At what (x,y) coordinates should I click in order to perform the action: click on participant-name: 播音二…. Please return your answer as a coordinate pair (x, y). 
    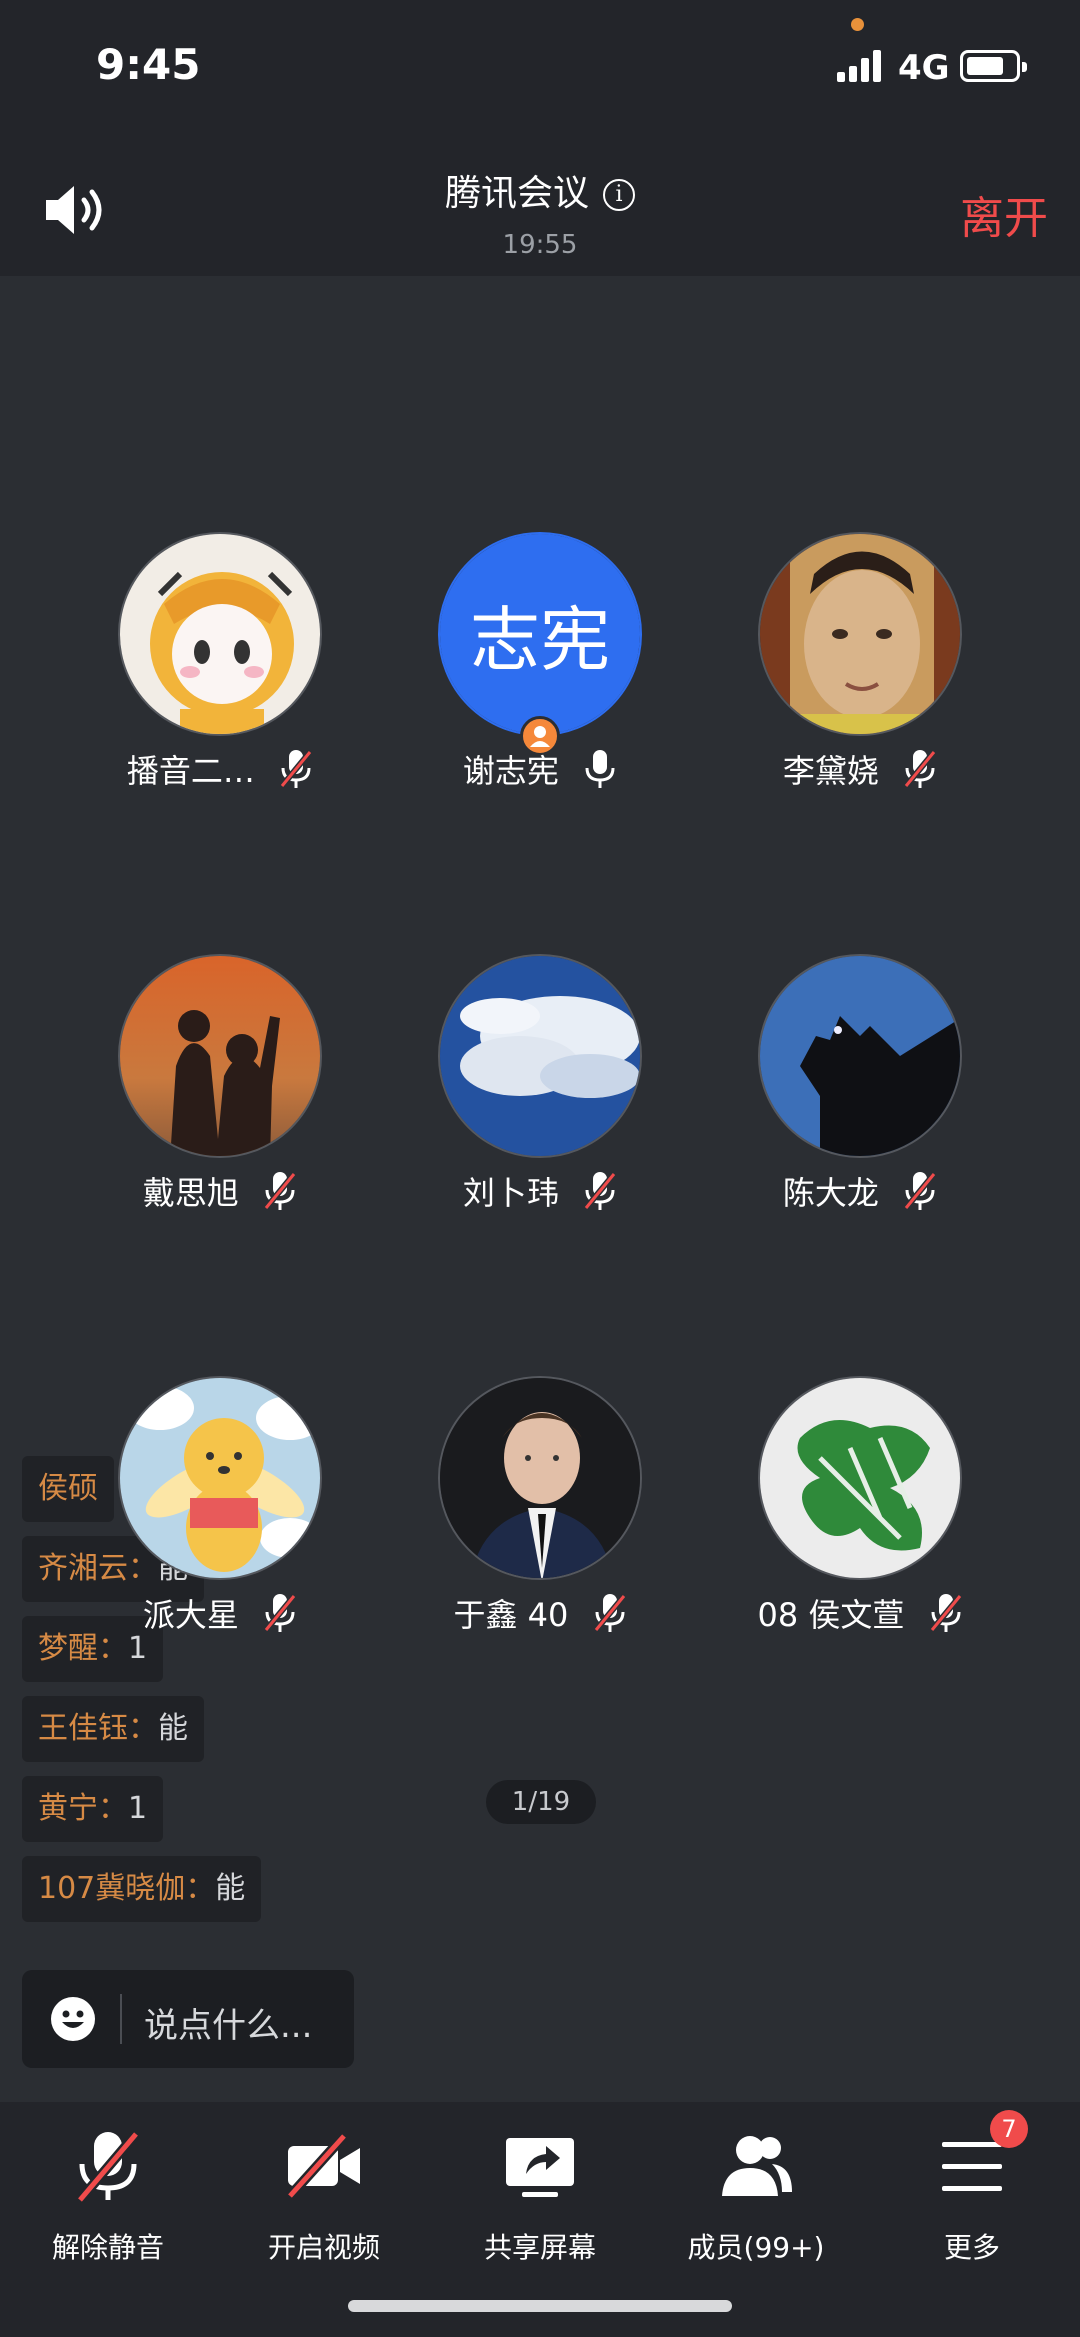
    Looking at the image, I should click on (190, 771).